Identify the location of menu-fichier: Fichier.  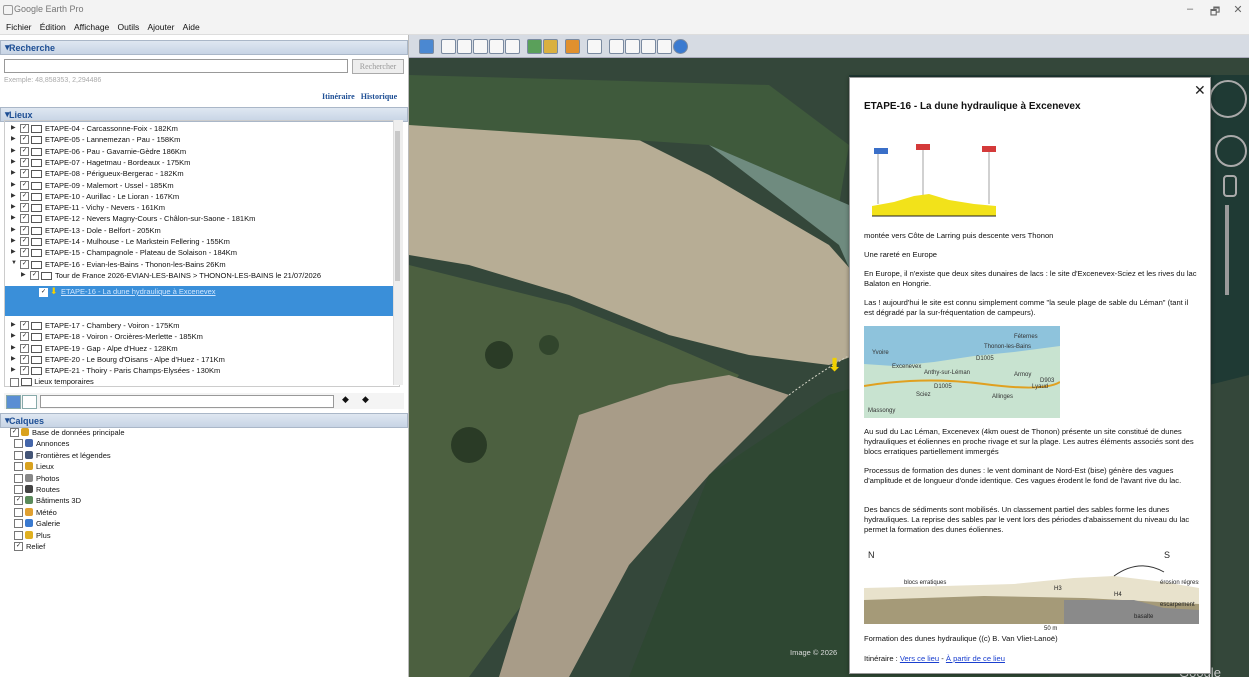
(19, 27).